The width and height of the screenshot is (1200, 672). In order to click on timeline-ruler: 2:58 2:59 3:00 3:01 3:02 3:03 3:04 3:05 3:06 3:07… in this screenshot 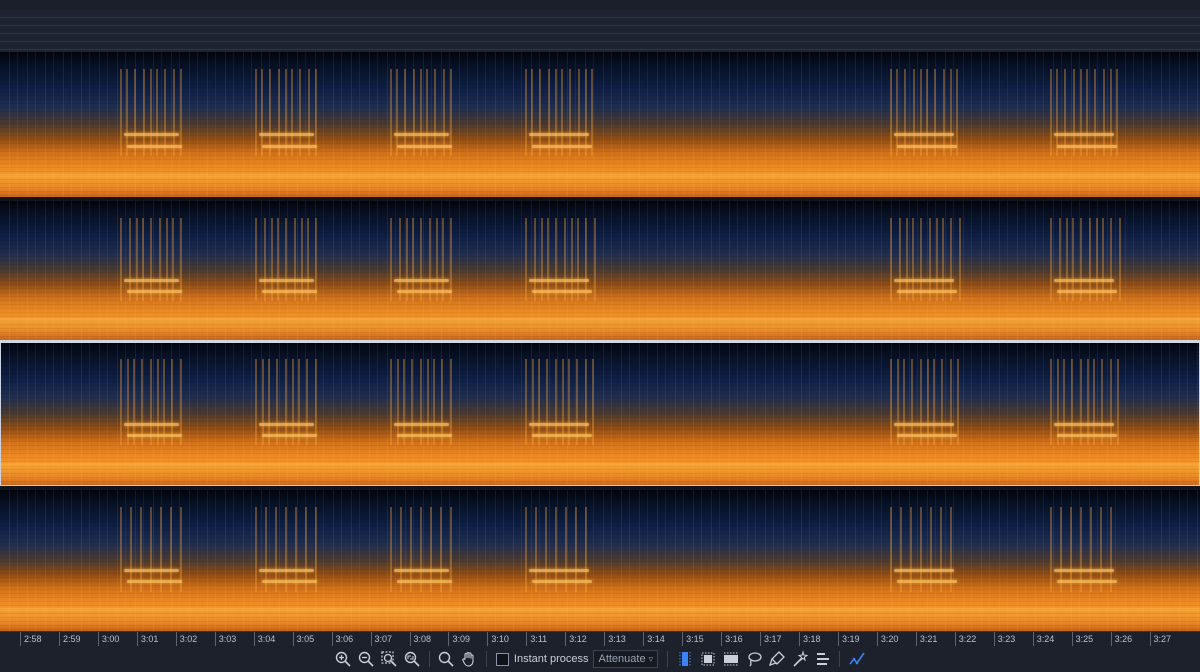, I will do `click(600, 639)`.